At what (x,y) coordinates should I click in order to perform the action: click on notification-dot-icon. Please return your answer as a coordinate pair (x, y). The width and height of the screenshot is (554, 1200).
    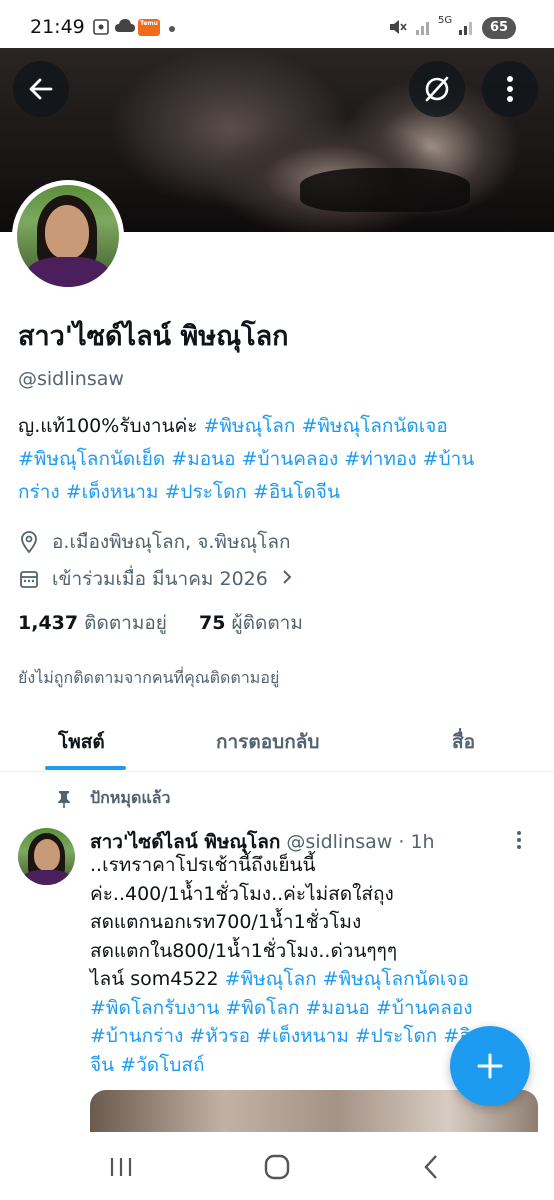
    Looking at the image, I should click on (172, 29).